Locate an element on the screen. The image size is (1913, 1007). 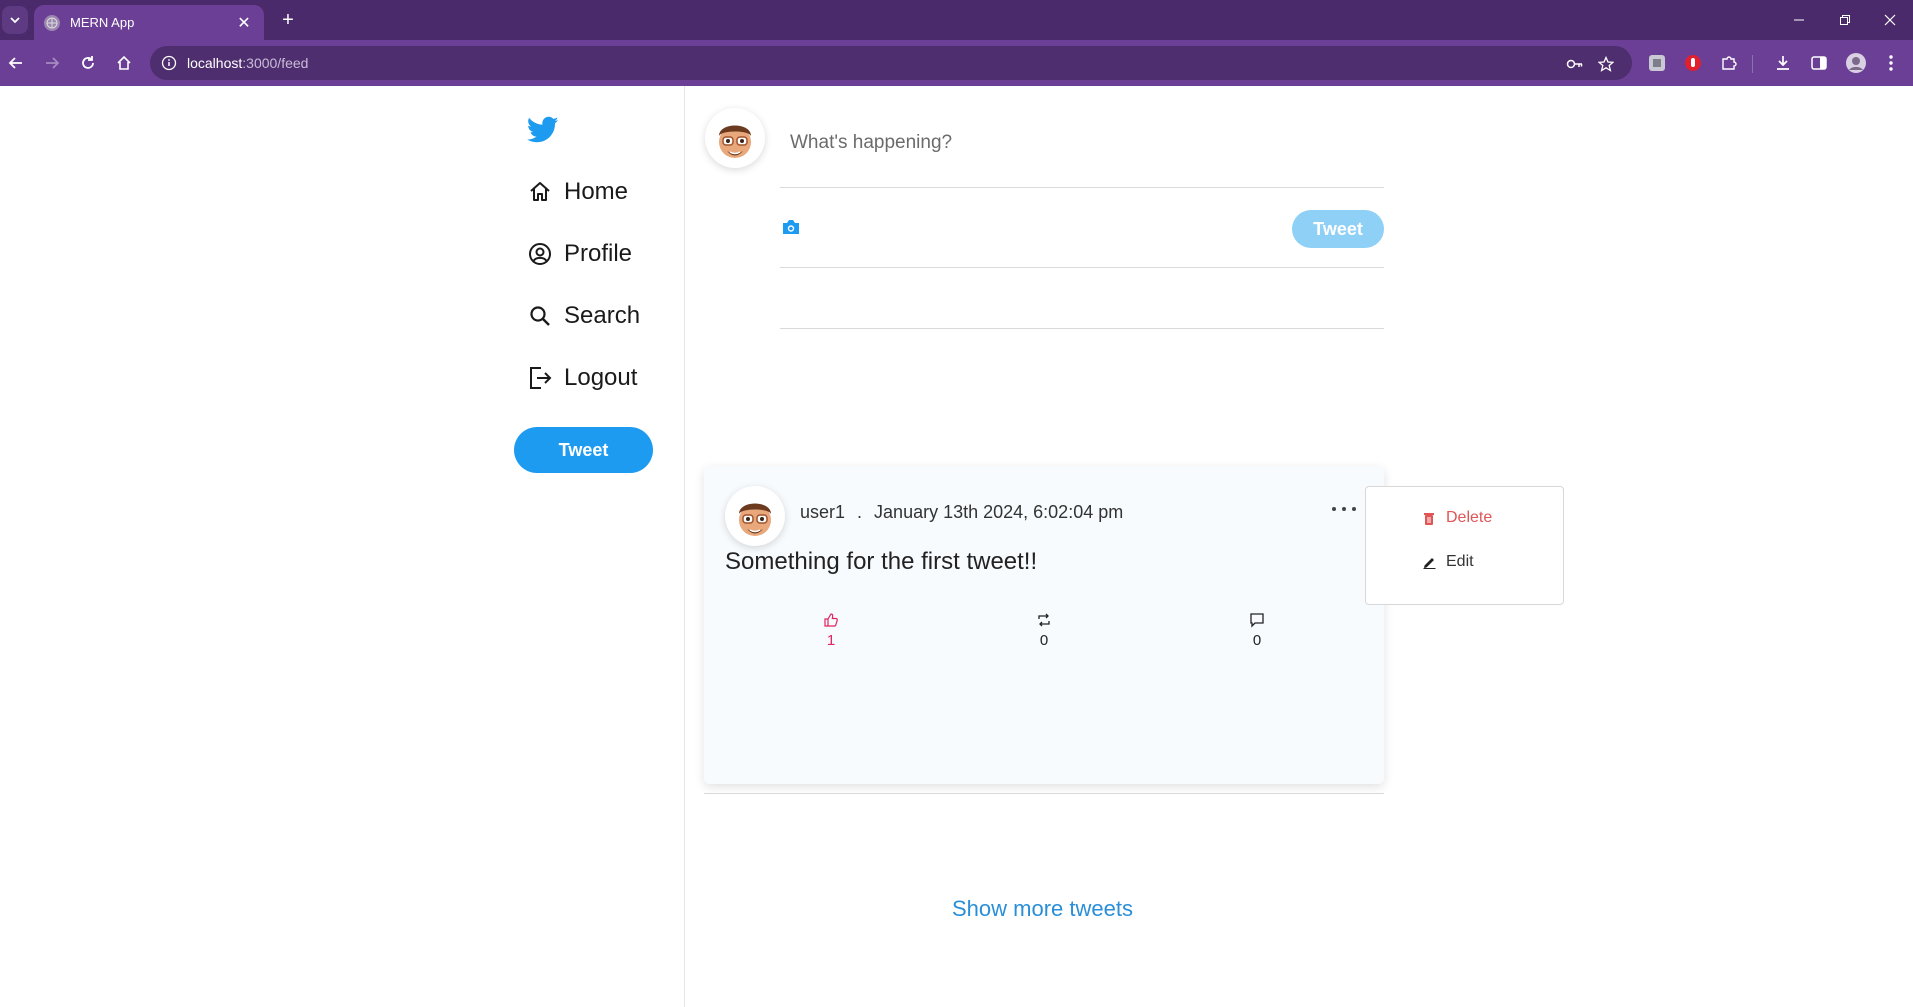
feed-top-divider is located at coordinates (1082, 328).